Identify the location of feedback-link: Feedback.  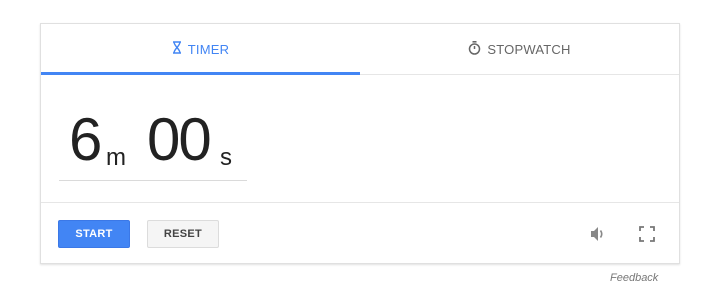
(634, 278).